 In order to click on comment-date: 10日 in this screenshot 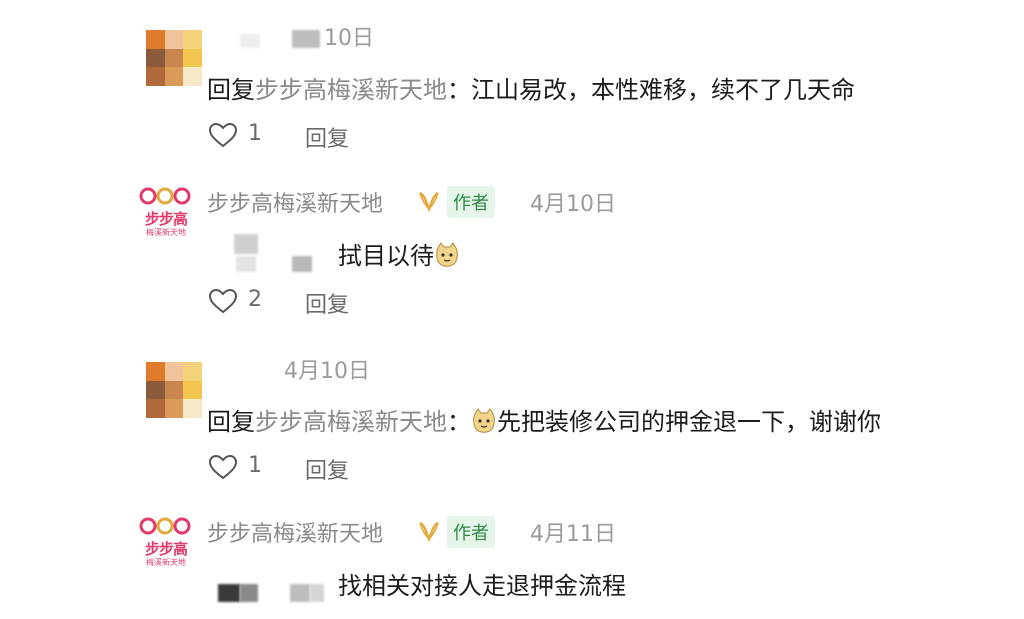, I will do `click(349, 38)`.